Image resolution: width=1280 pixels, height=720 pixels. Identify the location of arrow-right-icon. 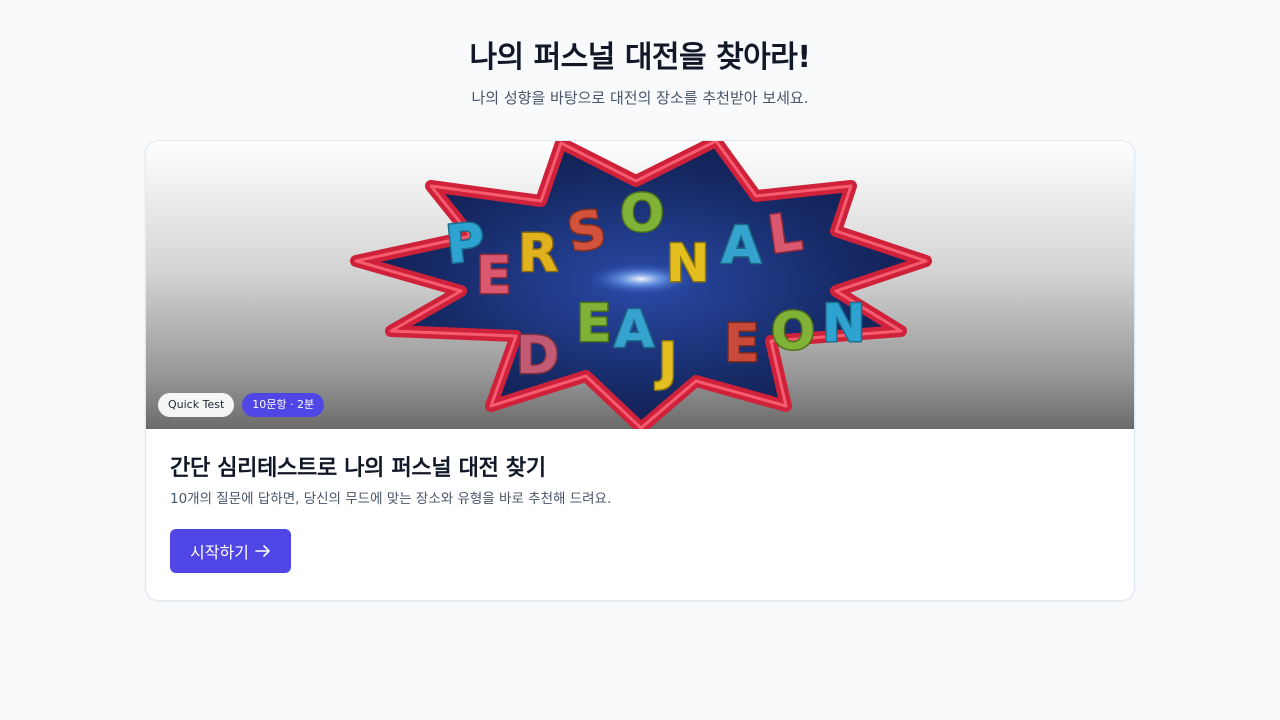
(263, 551).